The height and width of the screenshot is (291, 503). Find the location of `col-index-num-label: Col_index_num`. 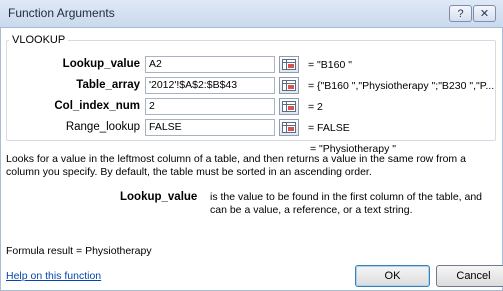

col-index-num-label: Col_index_num is located at coordinates (97, 106).